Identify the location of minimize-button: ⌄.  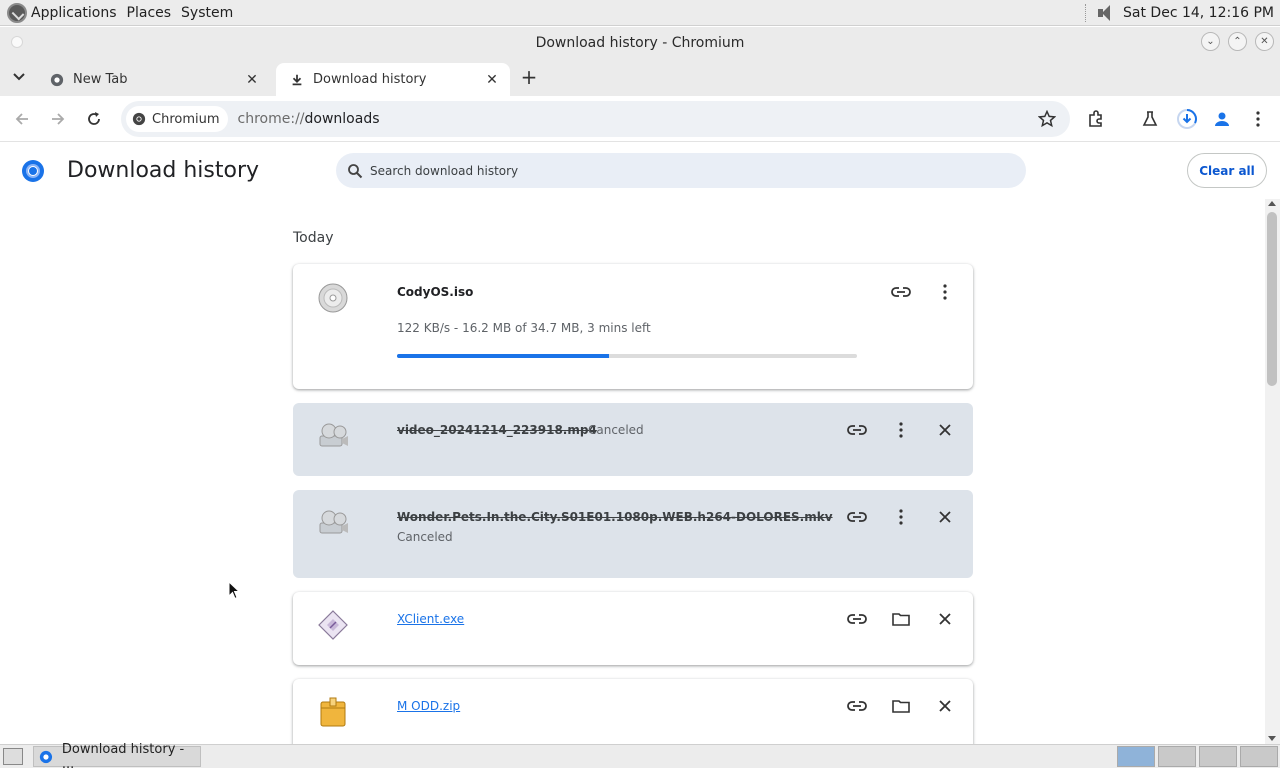
(1210, 41).